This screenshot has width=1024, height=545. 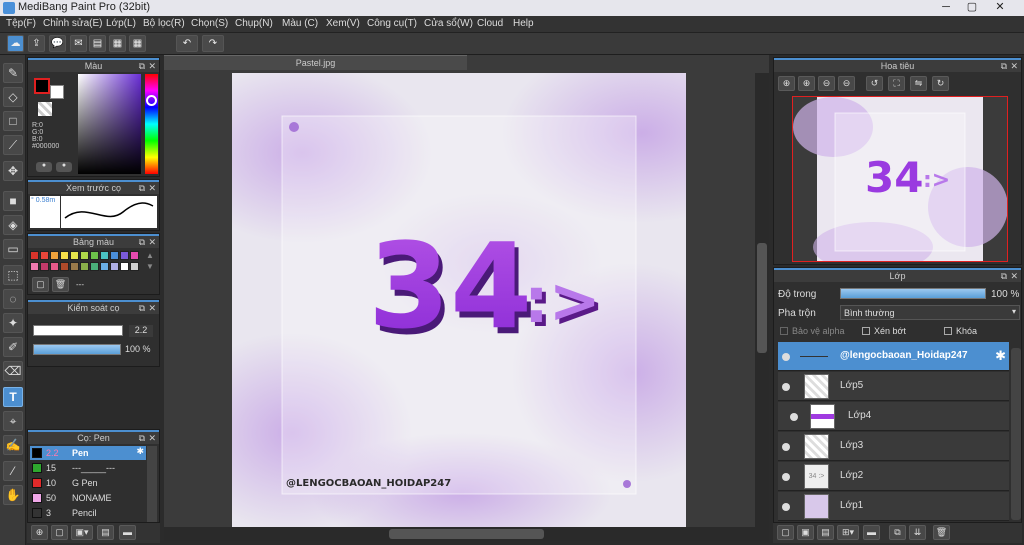 I want to click on fit-icon: ⛶, so click(x=896, y=83).